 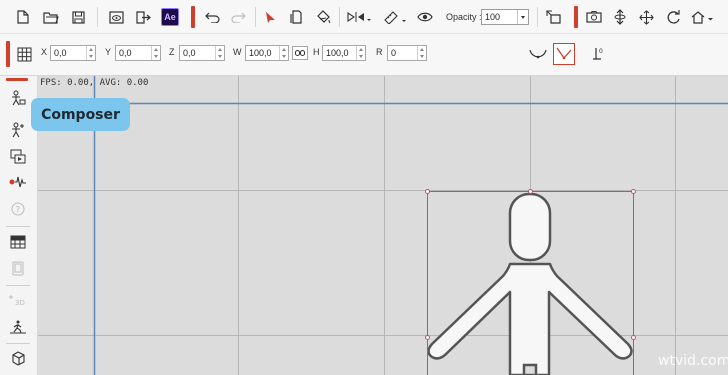 What do you see at coordinates (421, 53) in the screenshot?
I see `r-stepper` at bounding box center [421, 53].